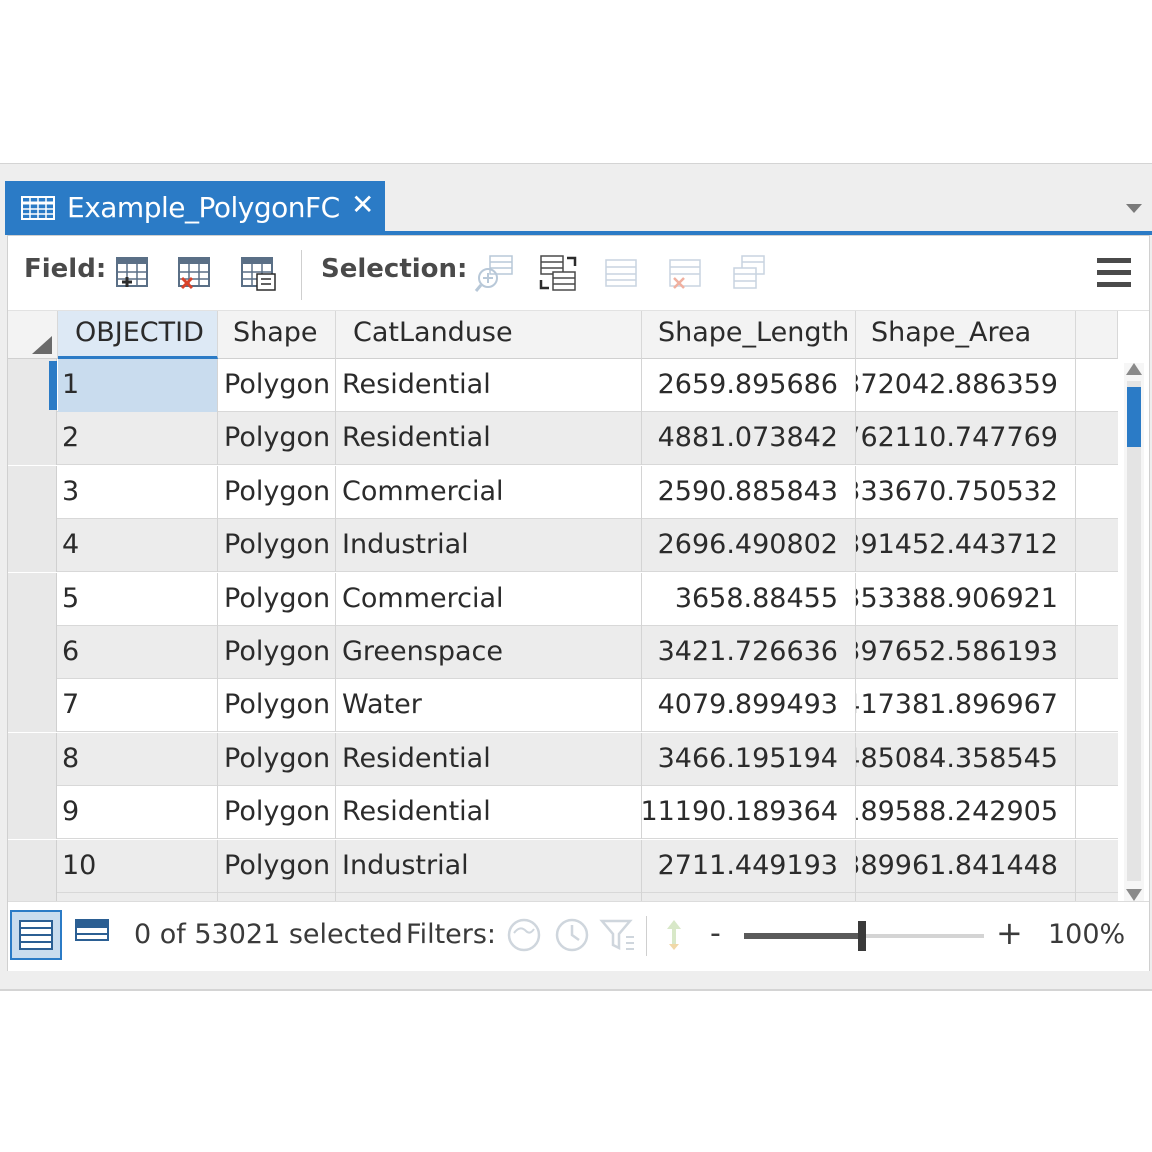 This screenshot has height=1152, width=1152. I want to click on cell-shape-length: 2590.885843, so click(749, 492).